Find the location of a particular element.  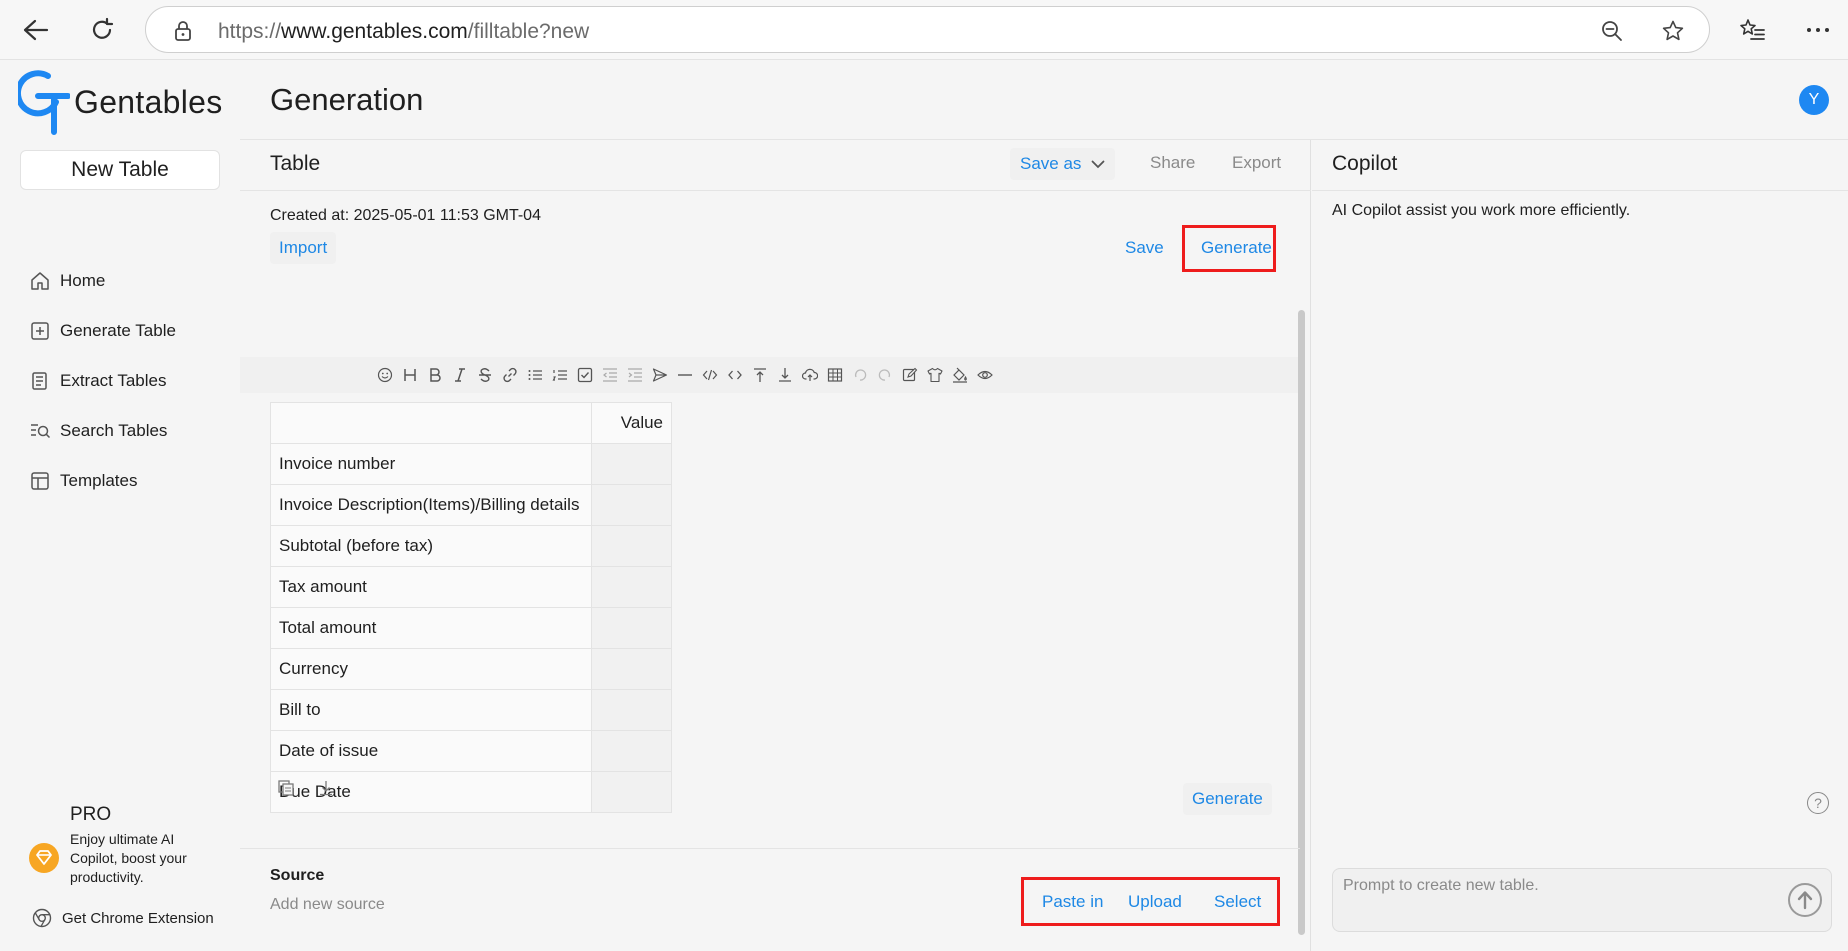

bullet-list-icon is located at coordinates (534, 375).